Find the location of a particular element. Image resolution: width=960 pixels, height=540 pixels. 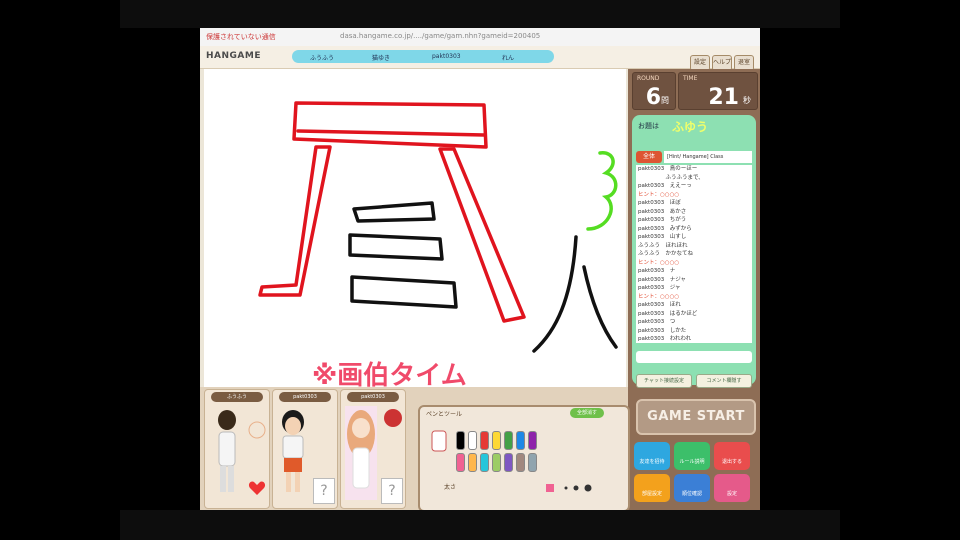

green-cloud-drawing is located at coordinates (602, 191).